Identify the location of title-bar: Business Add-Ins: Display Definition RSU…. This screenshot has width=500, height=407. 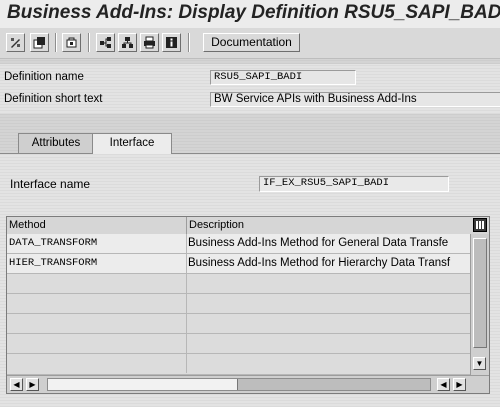
(250, 14).